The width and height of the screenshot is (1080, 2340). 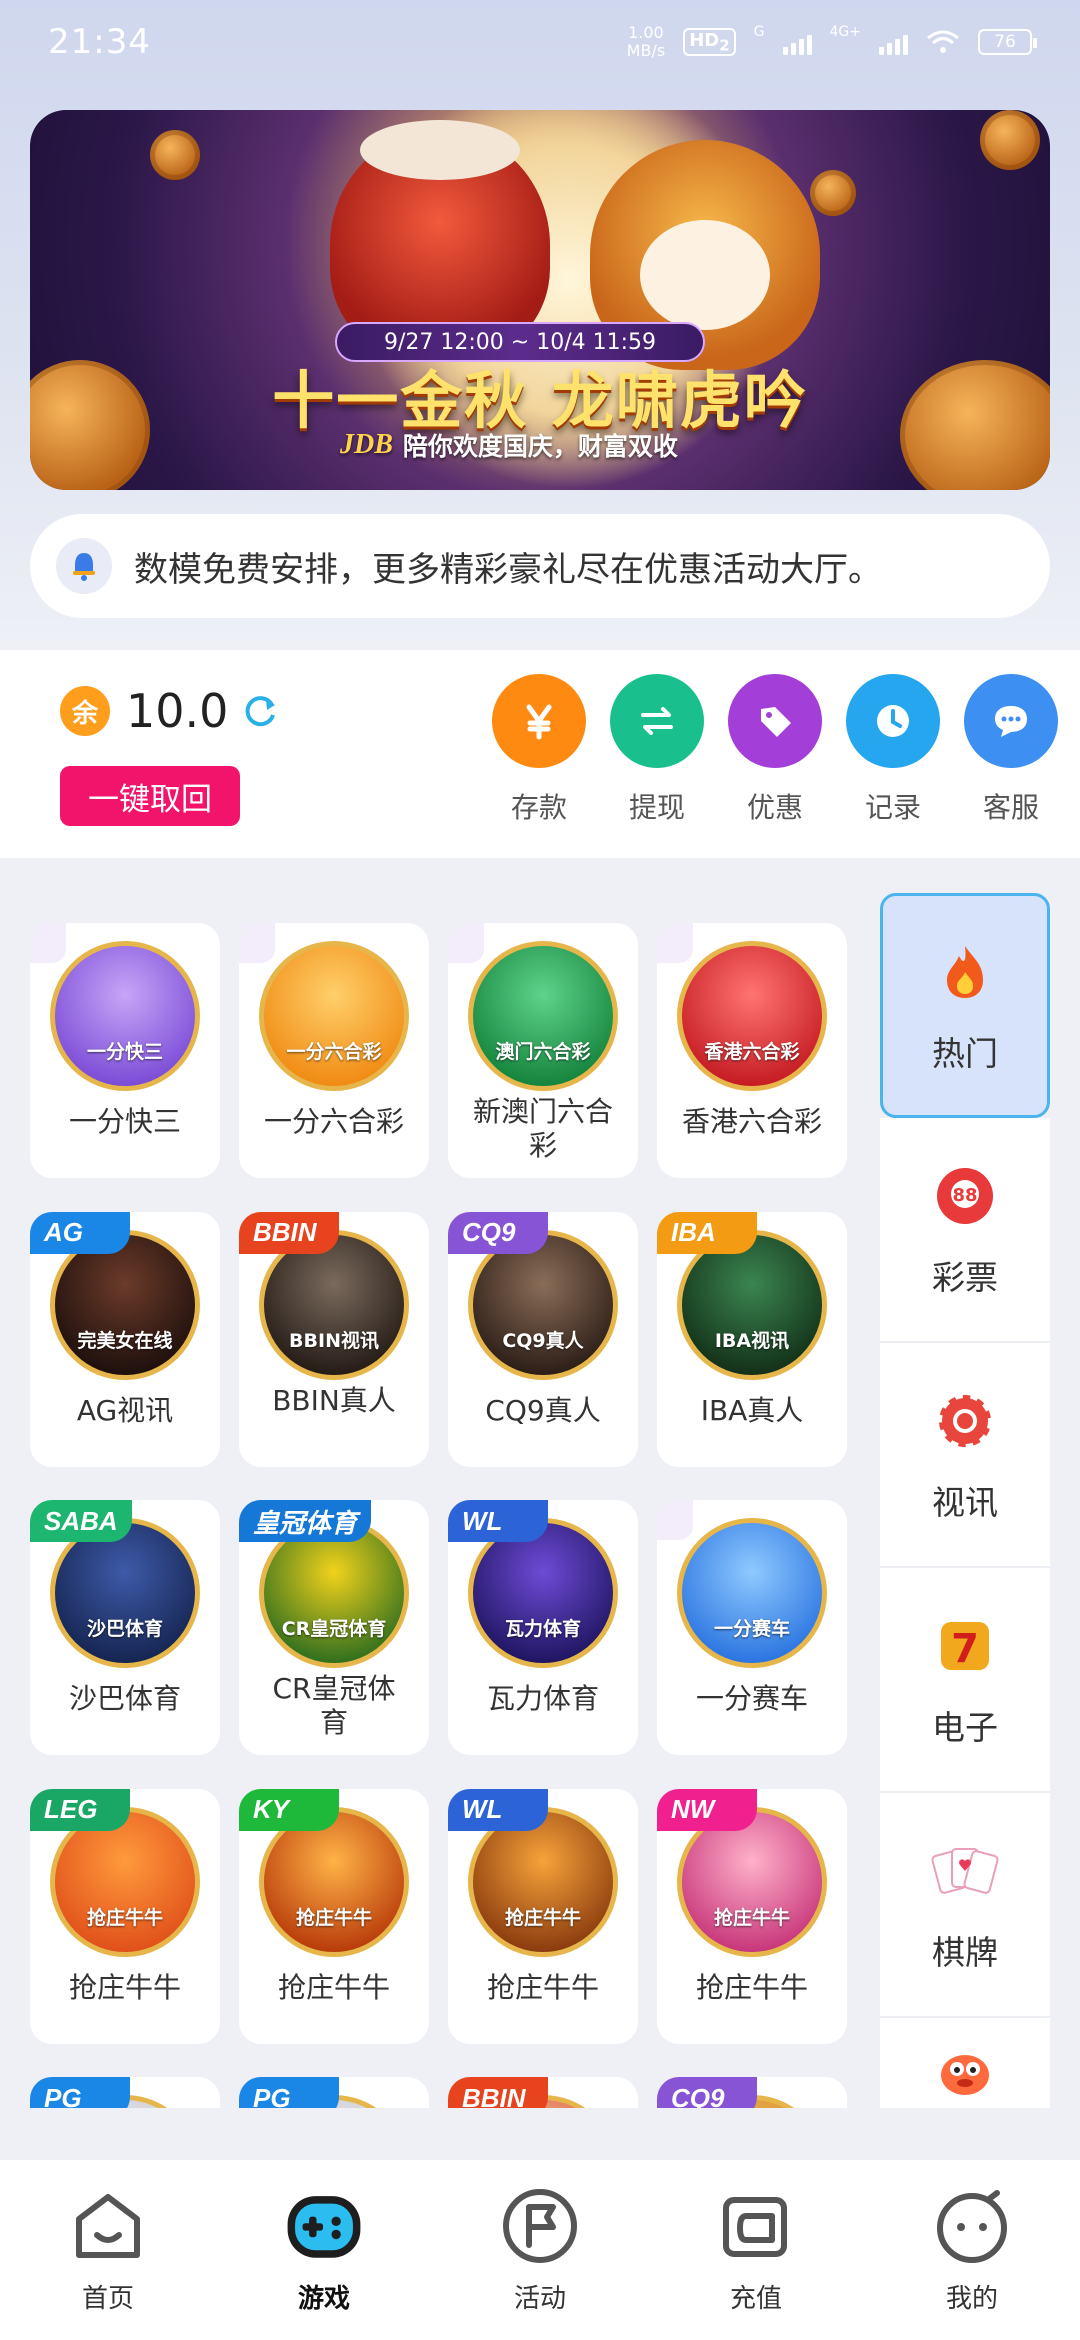 I want to click on game-card: 一分快三 一分快三, so click(x=125, y=1050).